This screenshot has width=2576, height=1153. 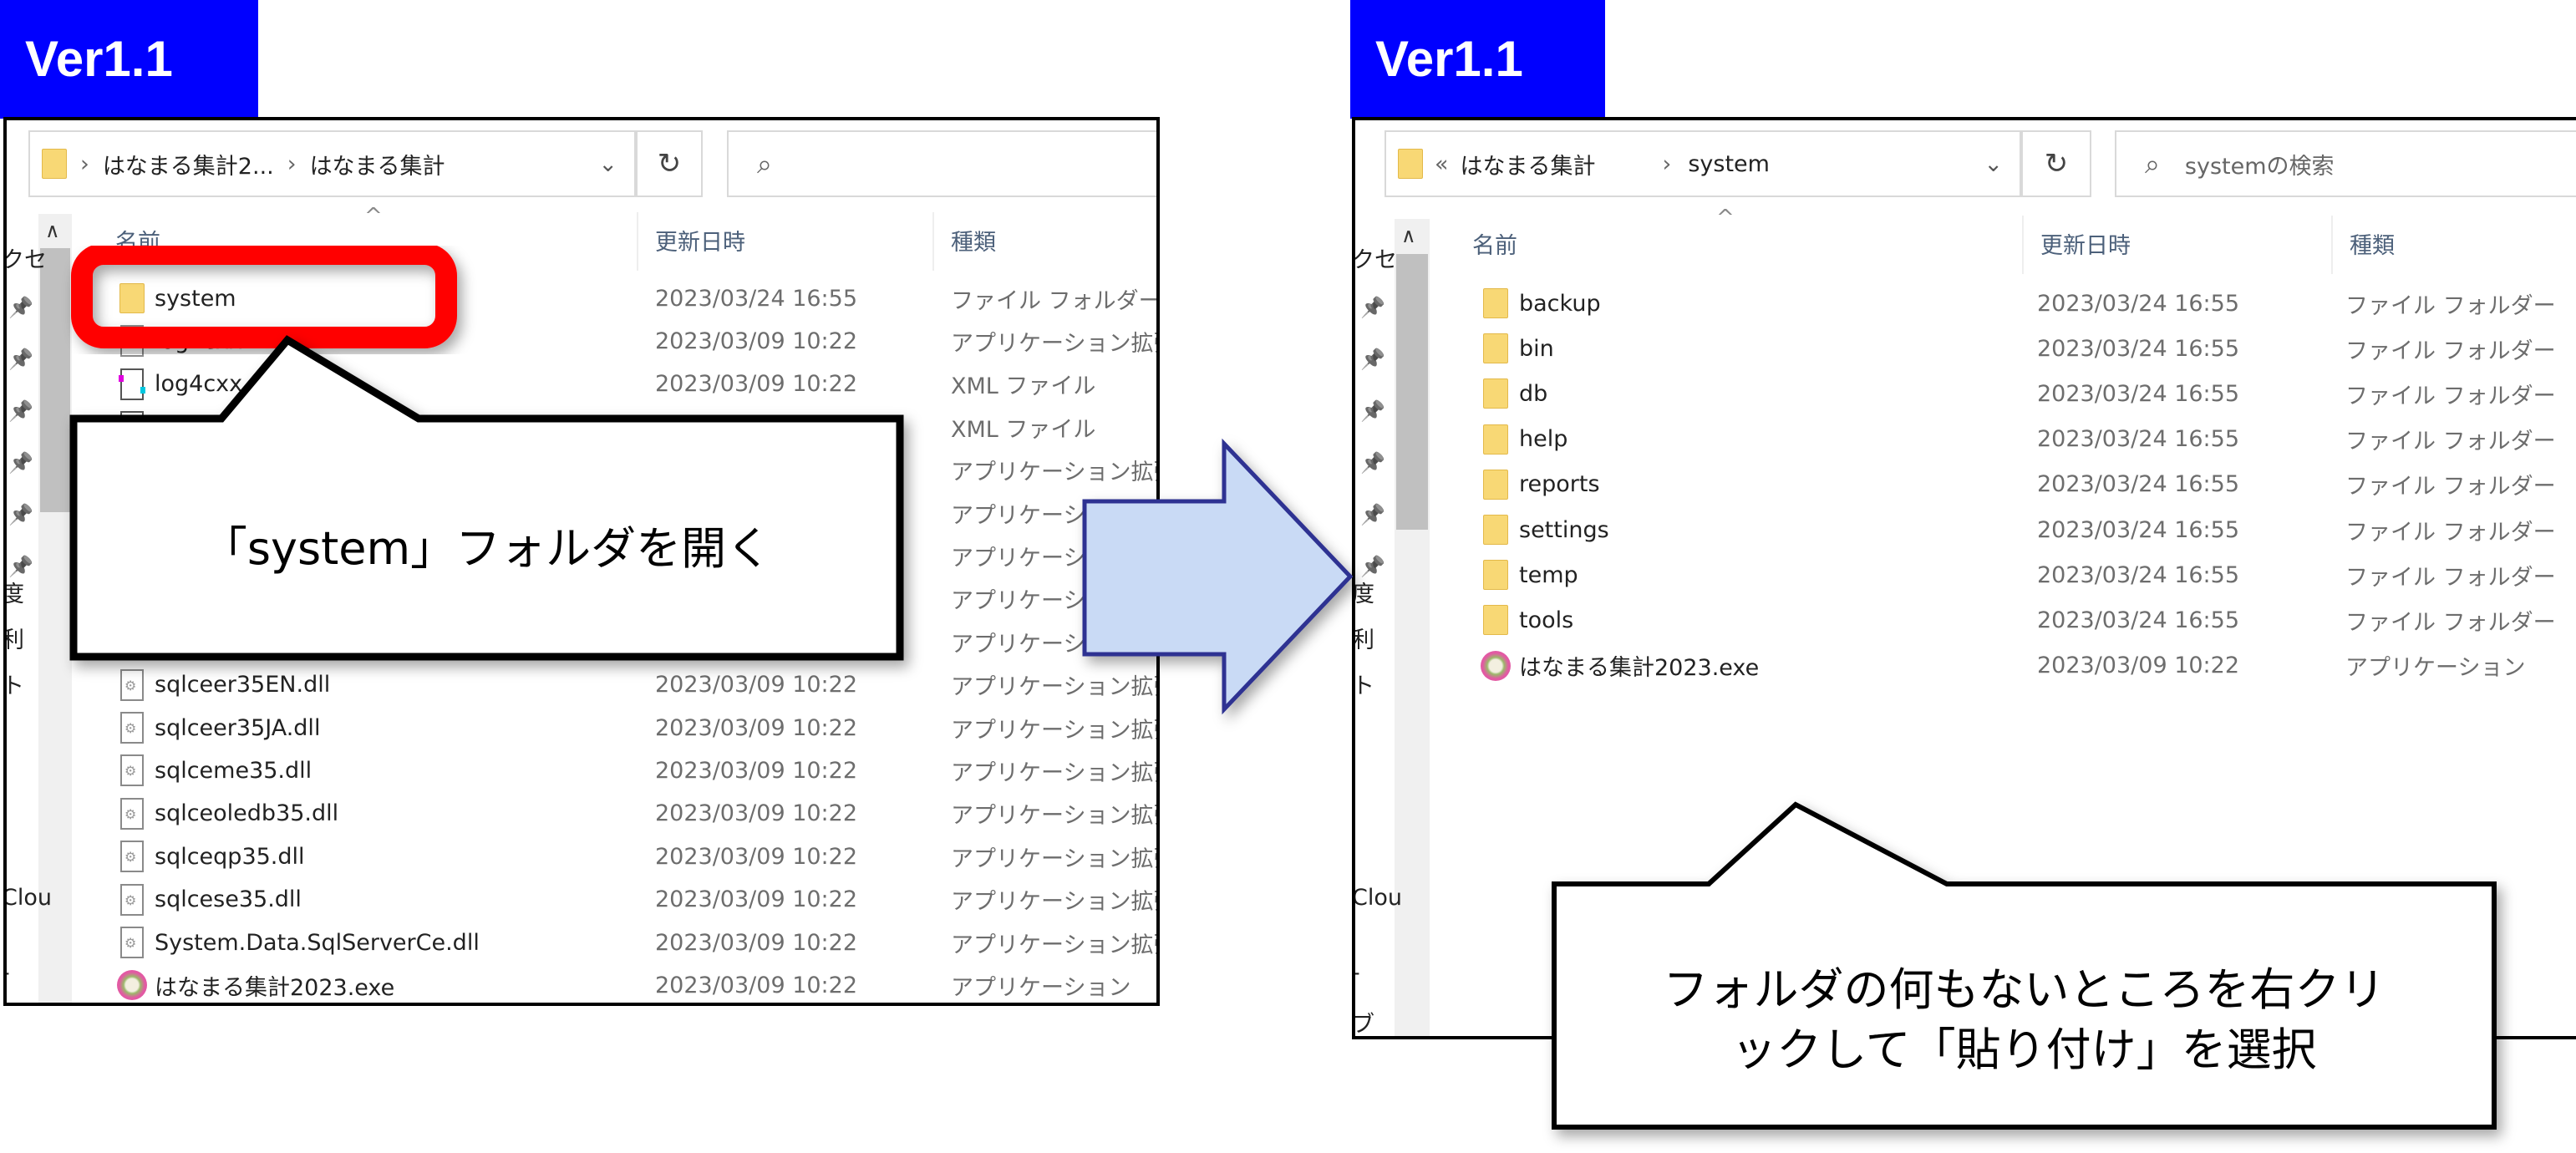 What do you see at coordinates (2024, 990) in the screenshot?
I see `callout-text-right-line1: フォルダの何もないところを右クリ` at bounding box center [2024, 990].